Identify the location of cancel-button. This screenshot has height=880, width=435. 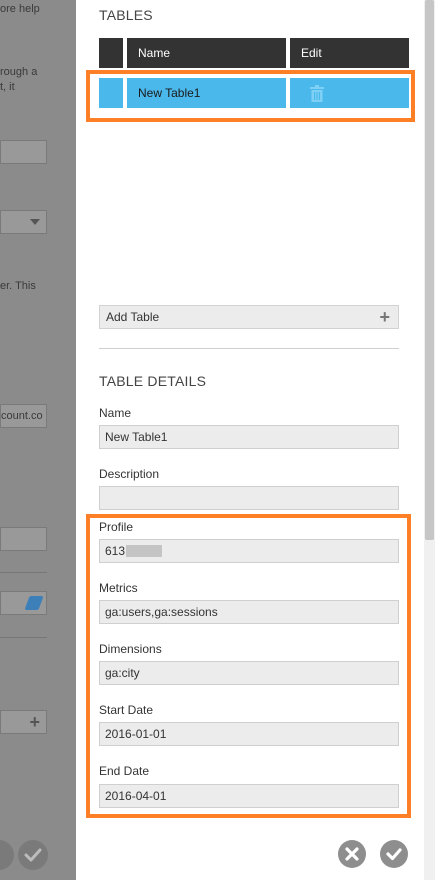
(352, 854).